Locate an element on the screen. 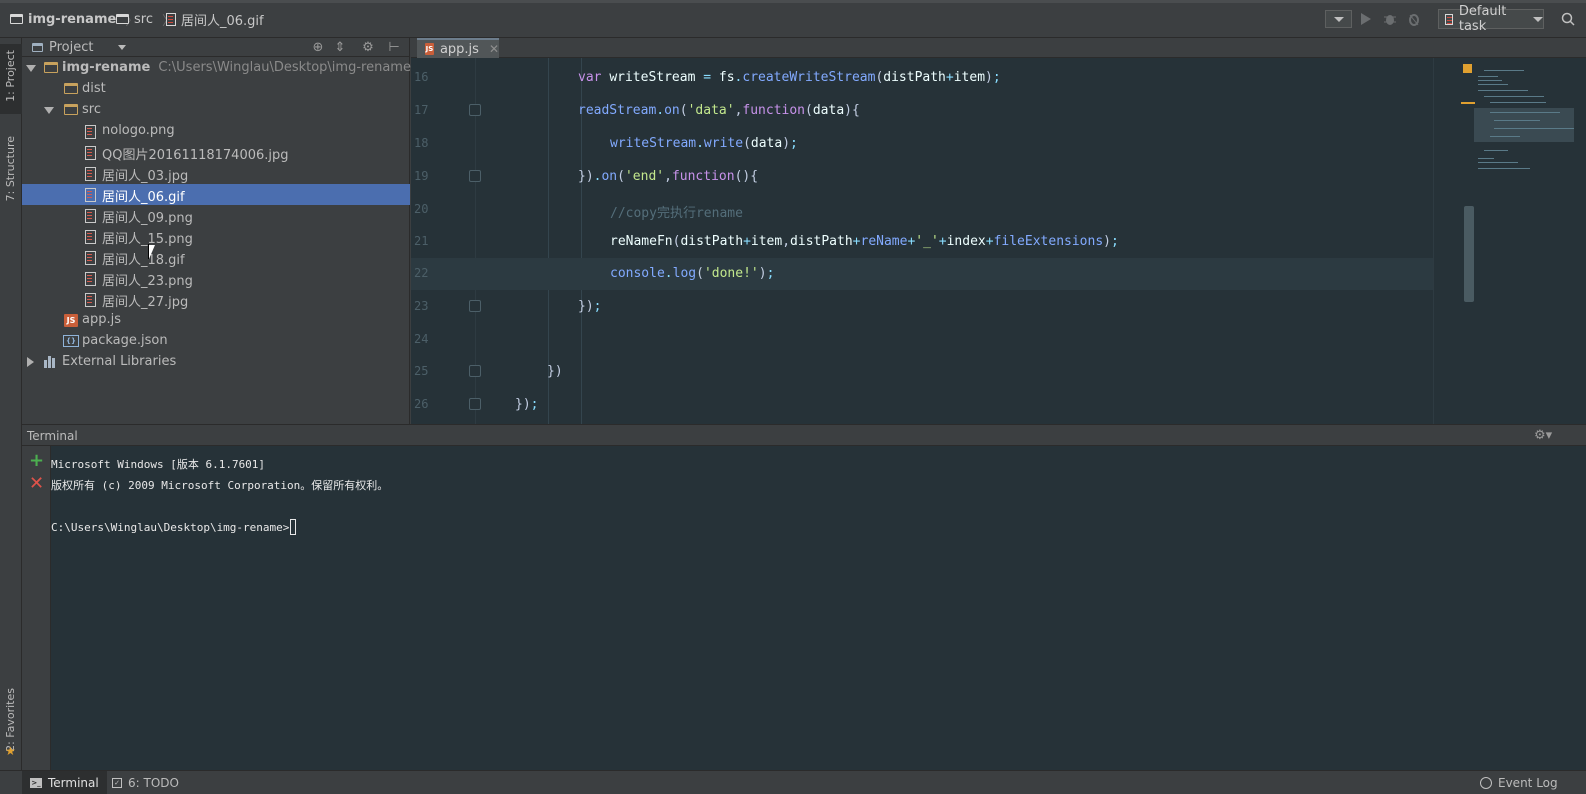 Image resolution: width=1586 pixels, height=794 pixels. event-log-button: Event Log is located at coordinates (1519, 782).